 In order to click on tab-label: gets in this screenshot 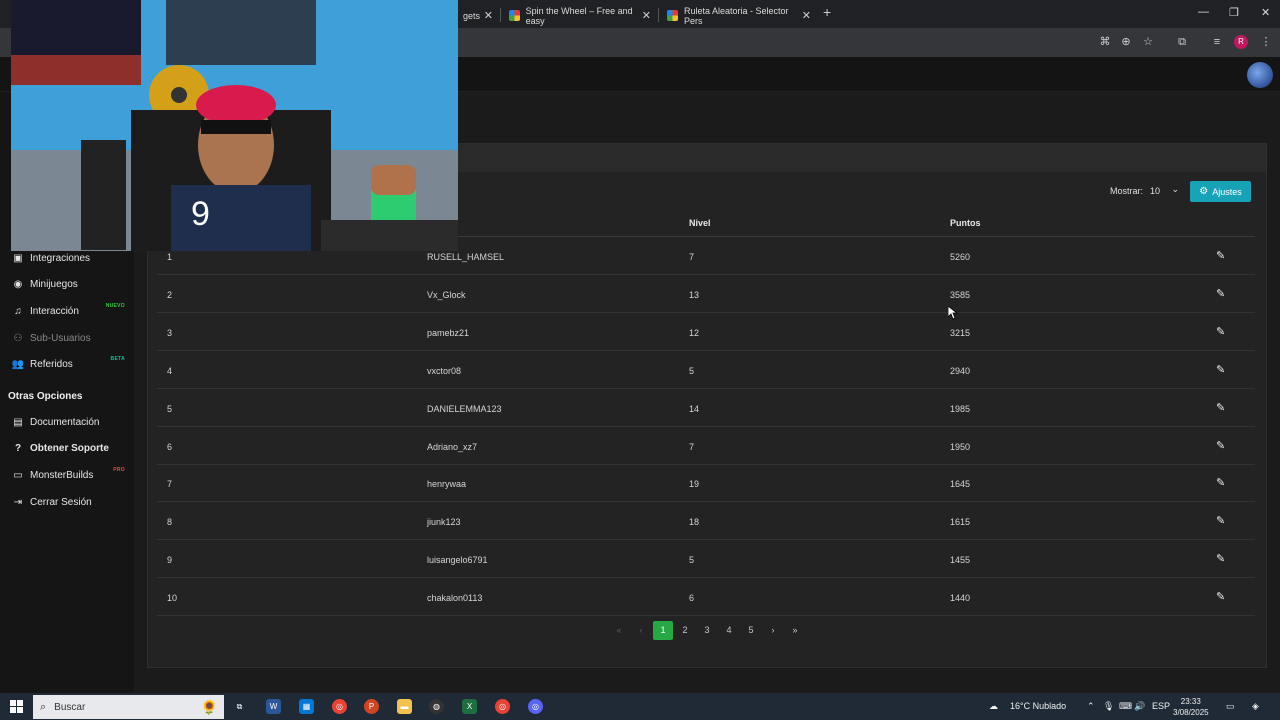, I will do `click(472, 15)`.